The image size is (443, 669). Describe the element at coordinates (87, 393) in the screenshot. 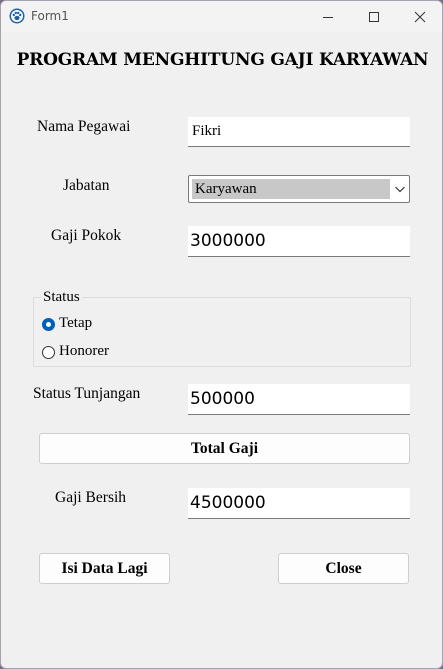

I see `status-tunjangan-label: Status Tunjangan` at that location.